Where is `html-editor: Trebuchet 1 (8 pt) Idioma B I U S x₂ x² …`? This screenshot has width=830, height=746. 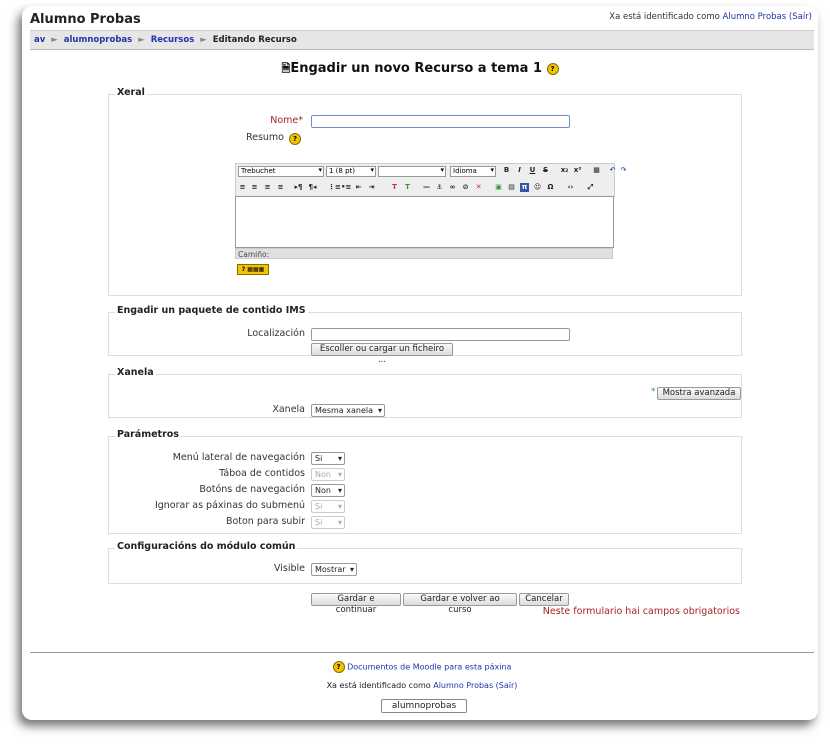 html-editor: Trebuchet 1 (8 pt) Idioma B I U S x₂ x² … is located at coordinates (430, 219).